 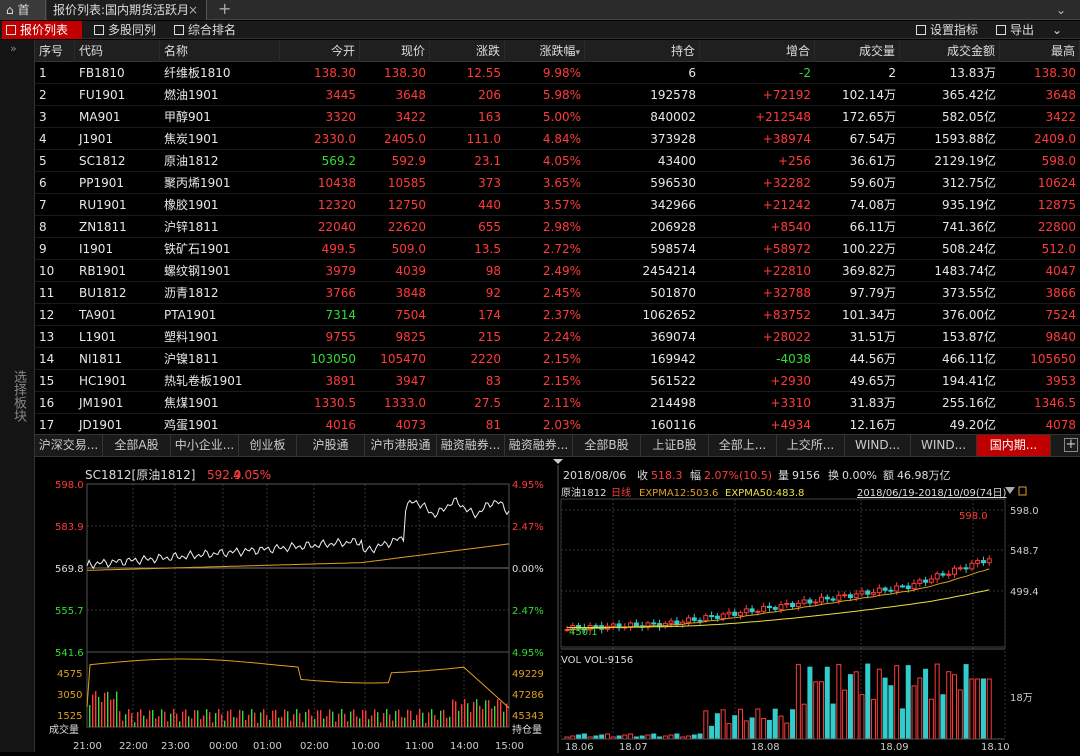 What do you see at coordinates (125, 30) in the screenshot?
I see `multi-stock-button: 多股同列` at bounding box center [125, 30].